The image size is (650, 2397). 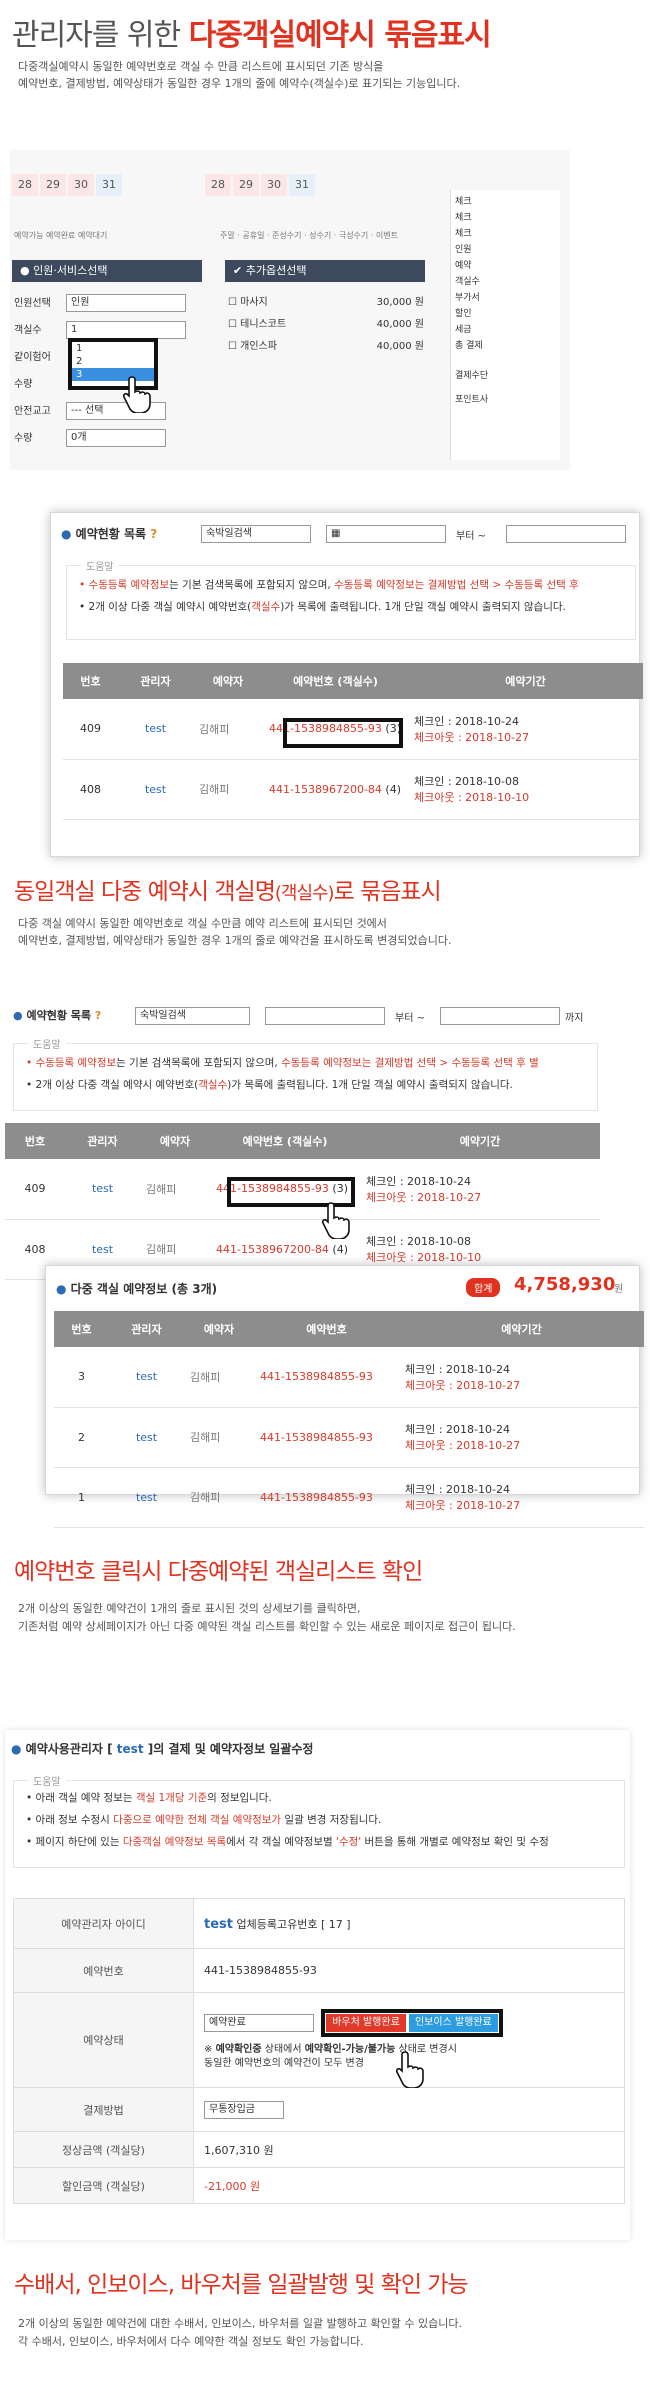 What do you see at coordinates (57, 1015) in the screenshot?
I see `list2-title: ● 예약현황 목록 ?` at bounding box center [57, 1015].